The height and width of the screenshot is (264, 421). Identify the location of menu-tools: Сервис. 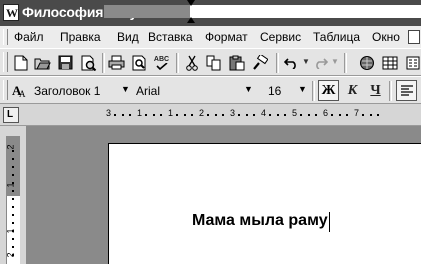
(280, 37).